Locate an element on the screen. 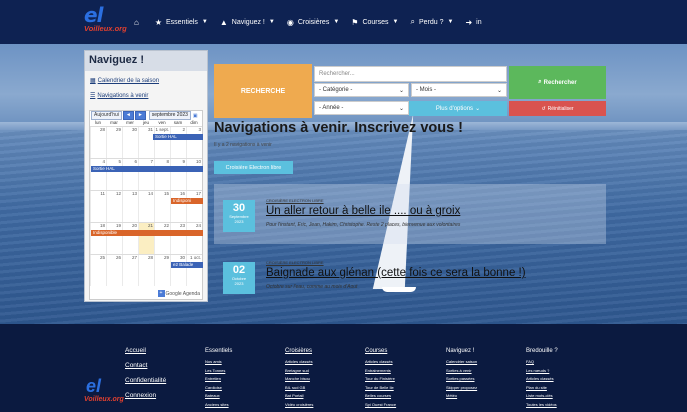 The width and height of the screenshot is (687, 412). footer-column-heading: Courses is located at coordinates (403, 351).